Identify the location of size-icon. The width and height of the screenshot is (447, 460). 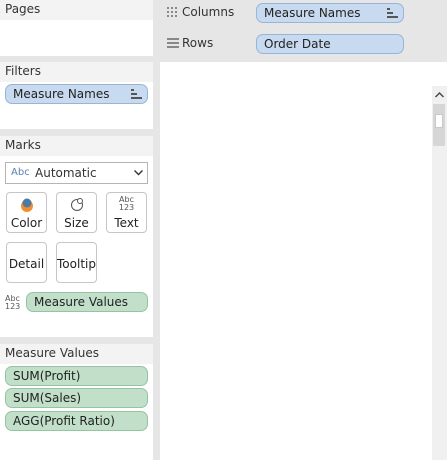
(77, 204).